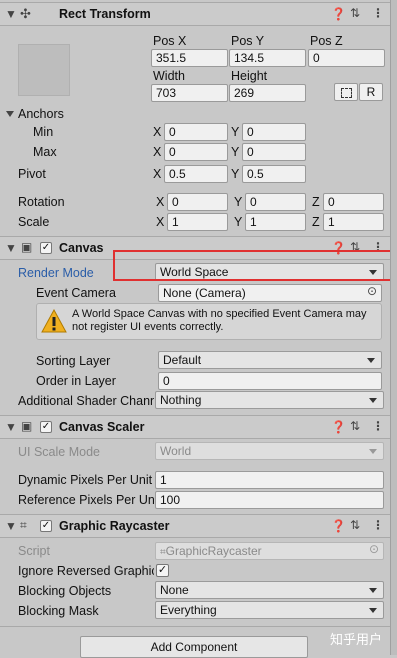 This screenshot has width=397, height=658. I want to click on ignore-reversed-checkbox: ✓, so click(162, 570).